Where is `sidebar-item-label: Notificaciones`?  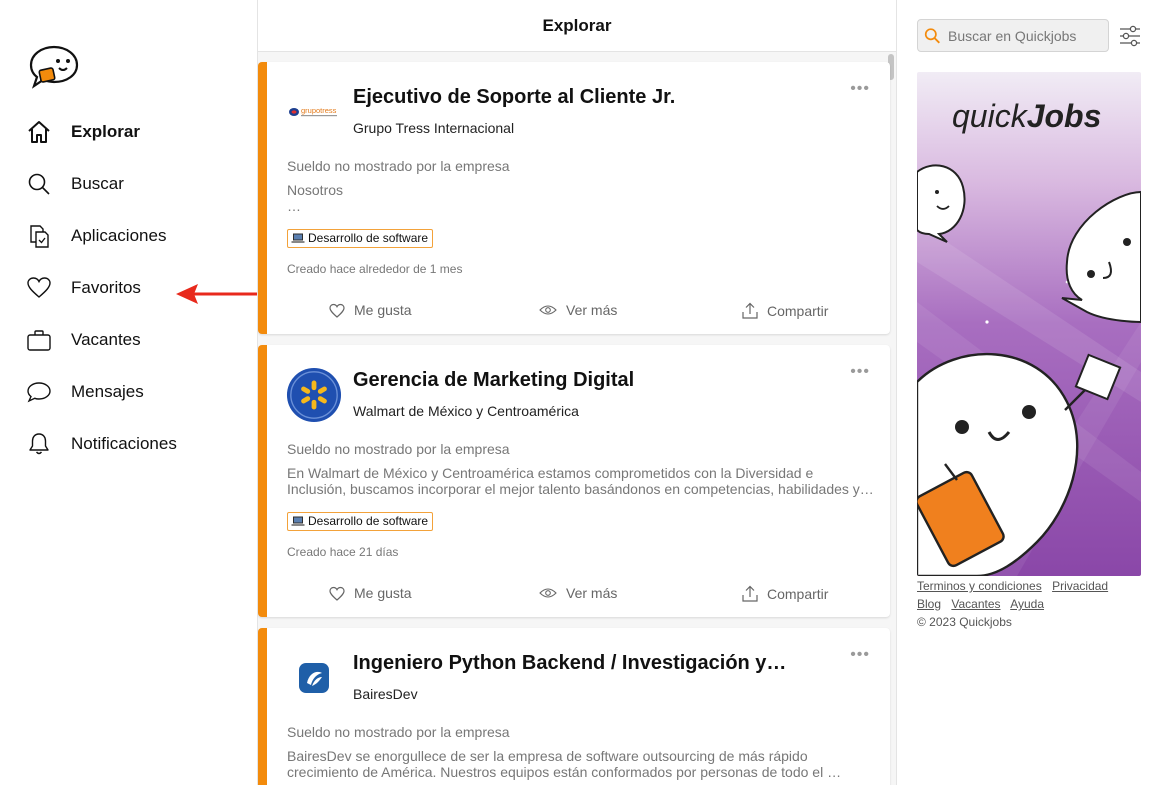
sidebar-item-label: Notificaciones is located at coordinates (124, 443).